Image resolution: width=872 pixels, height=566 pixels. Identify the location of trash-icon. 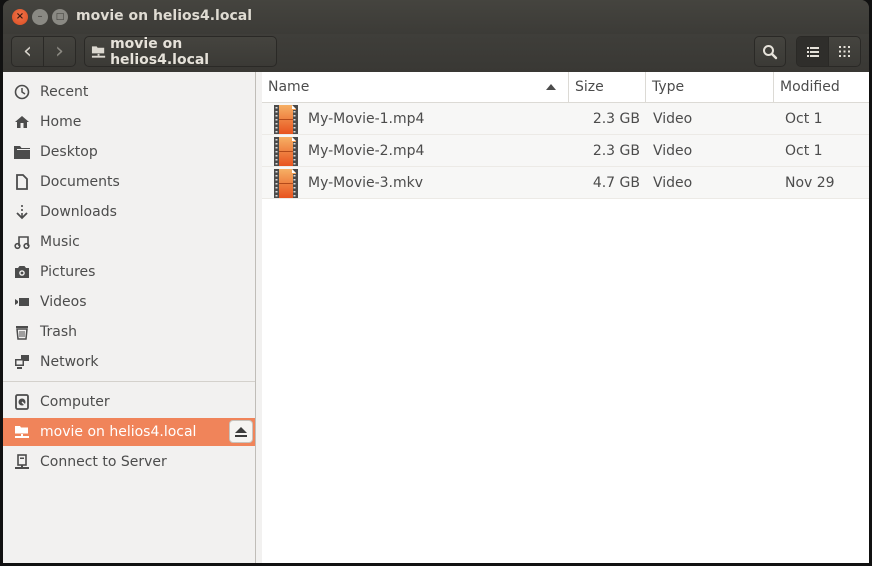
(22, 333).